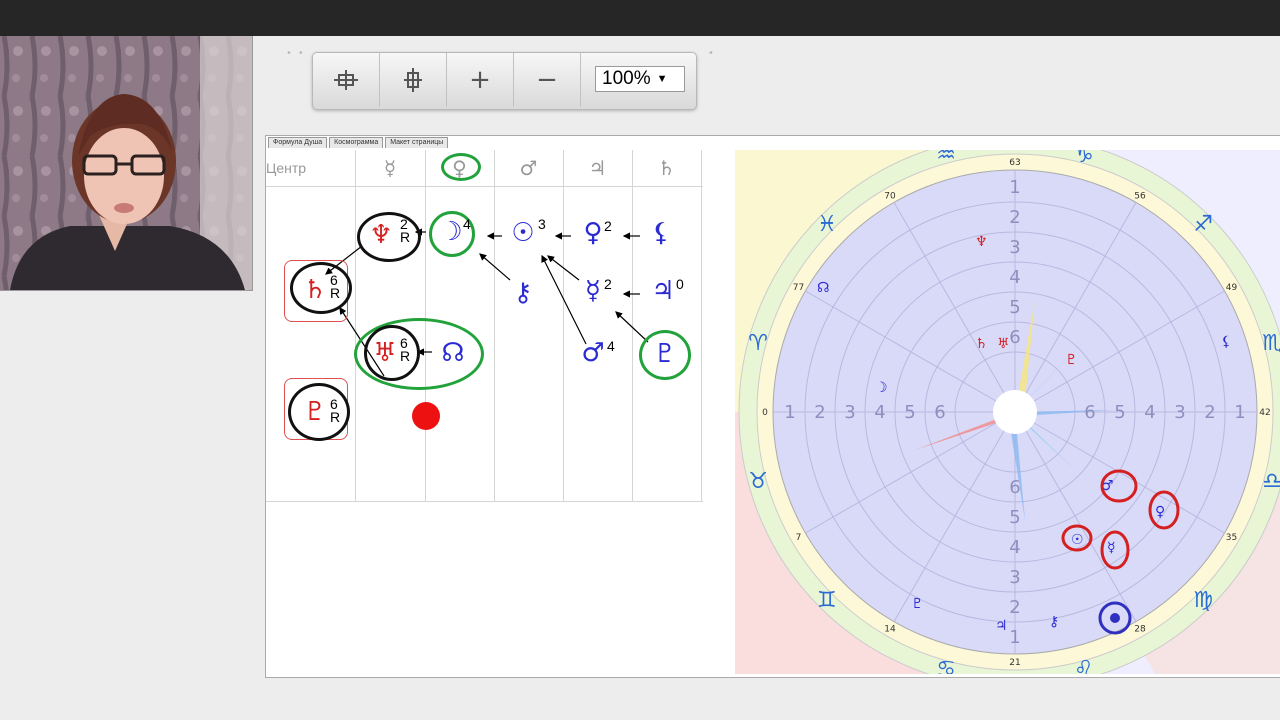 This screenshot has height=720, width=1280. I want to click on fit-width-button, so click(346, 80).